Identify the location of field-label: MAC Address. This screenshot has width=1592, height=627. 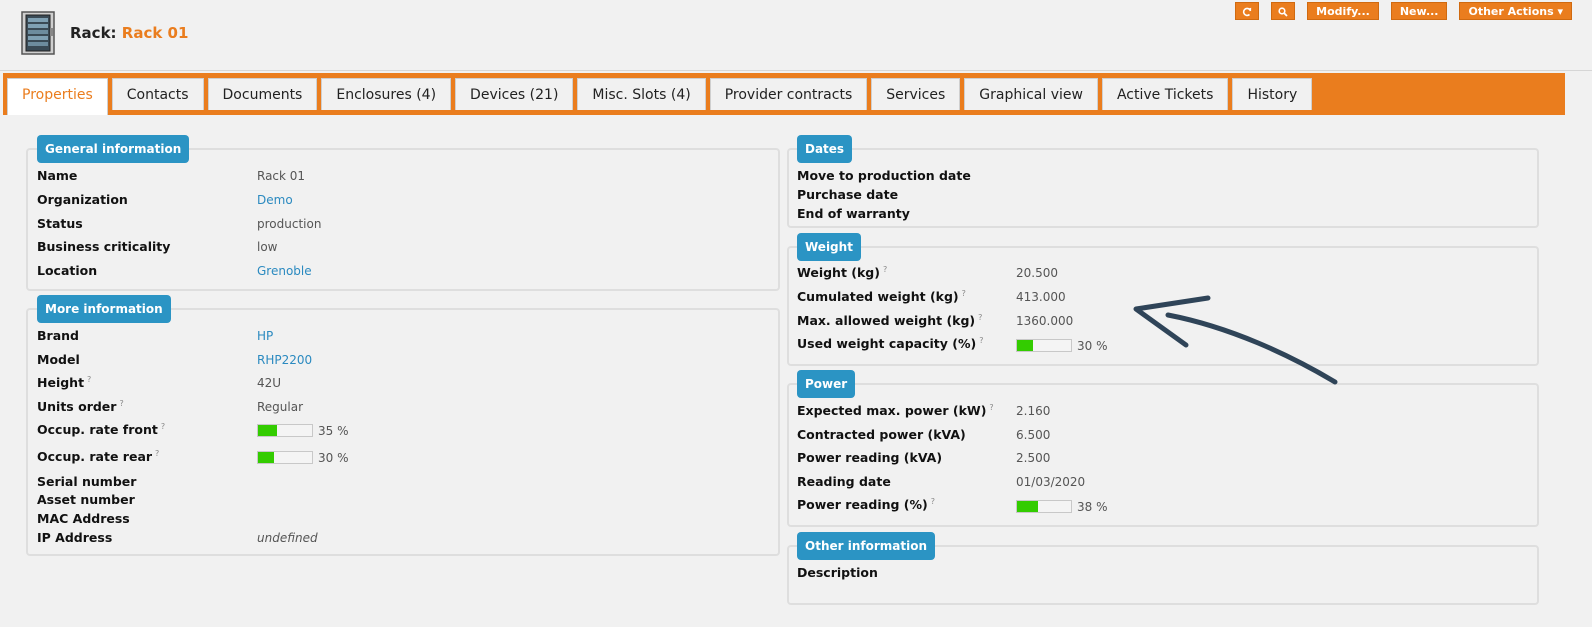
(83, 518).